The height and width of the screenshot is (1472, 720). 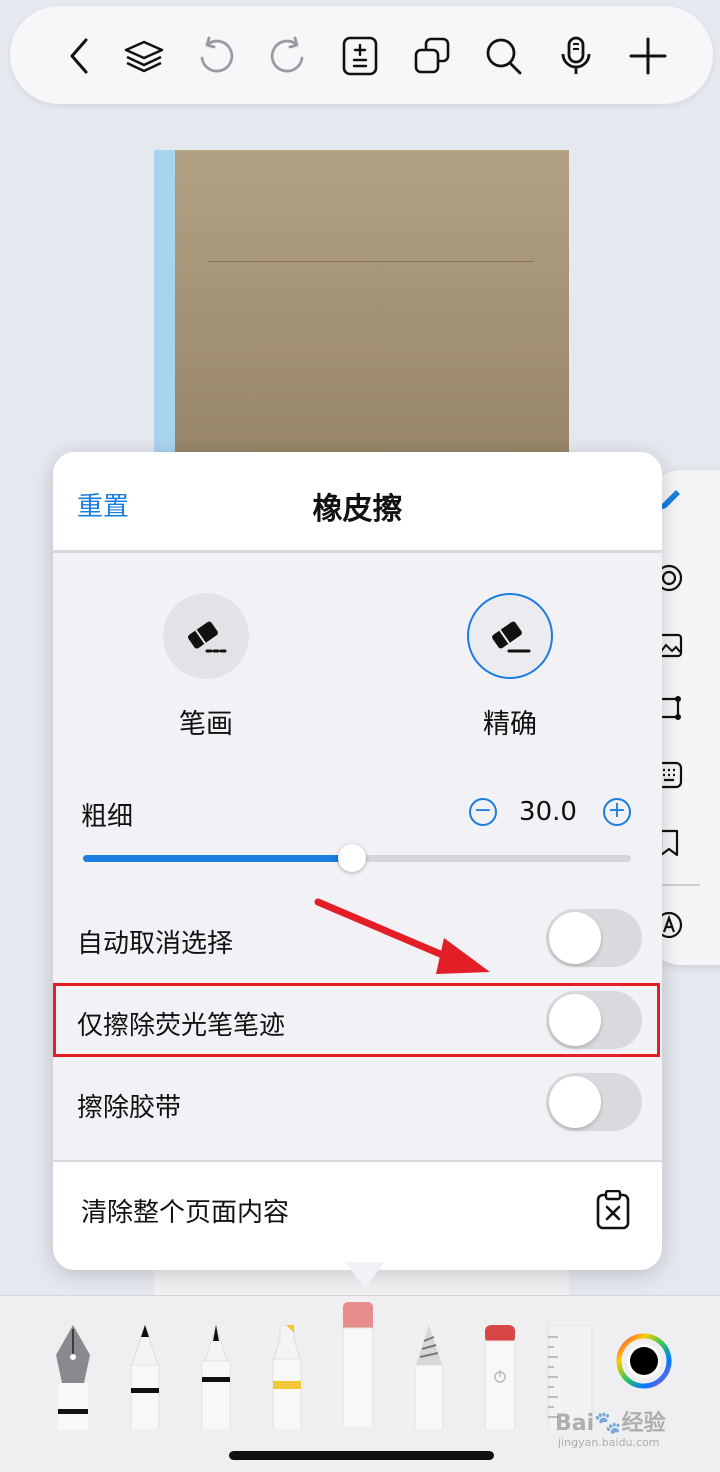 What do you see at coordinates (216, 56) in the screenshot?
I see `undo-icon` at bounding box center [216, 56].